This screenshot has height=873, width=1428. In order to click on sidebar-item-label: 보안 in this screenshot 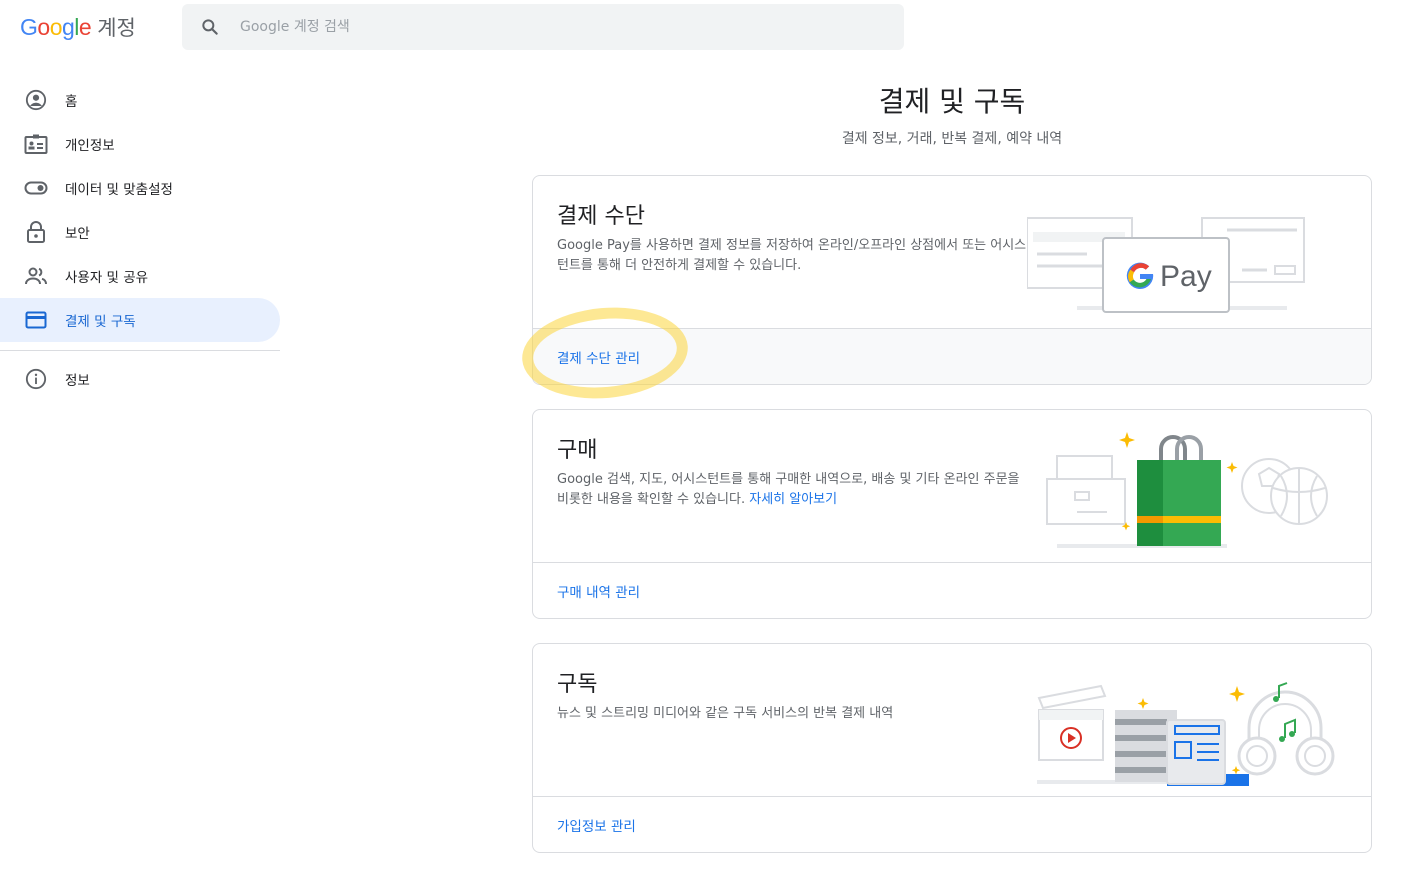, I will do `click(77, 234)`.